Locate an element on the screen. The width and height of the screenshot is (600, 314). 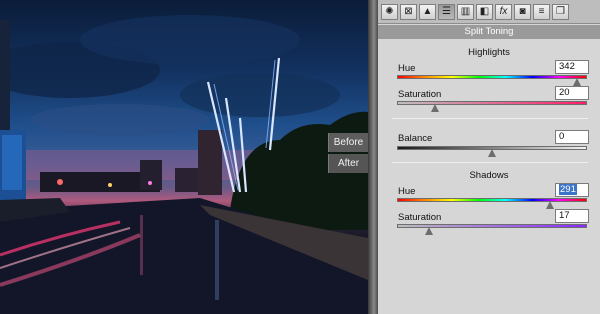
before-button: Before is located at coordinates (348, 142).